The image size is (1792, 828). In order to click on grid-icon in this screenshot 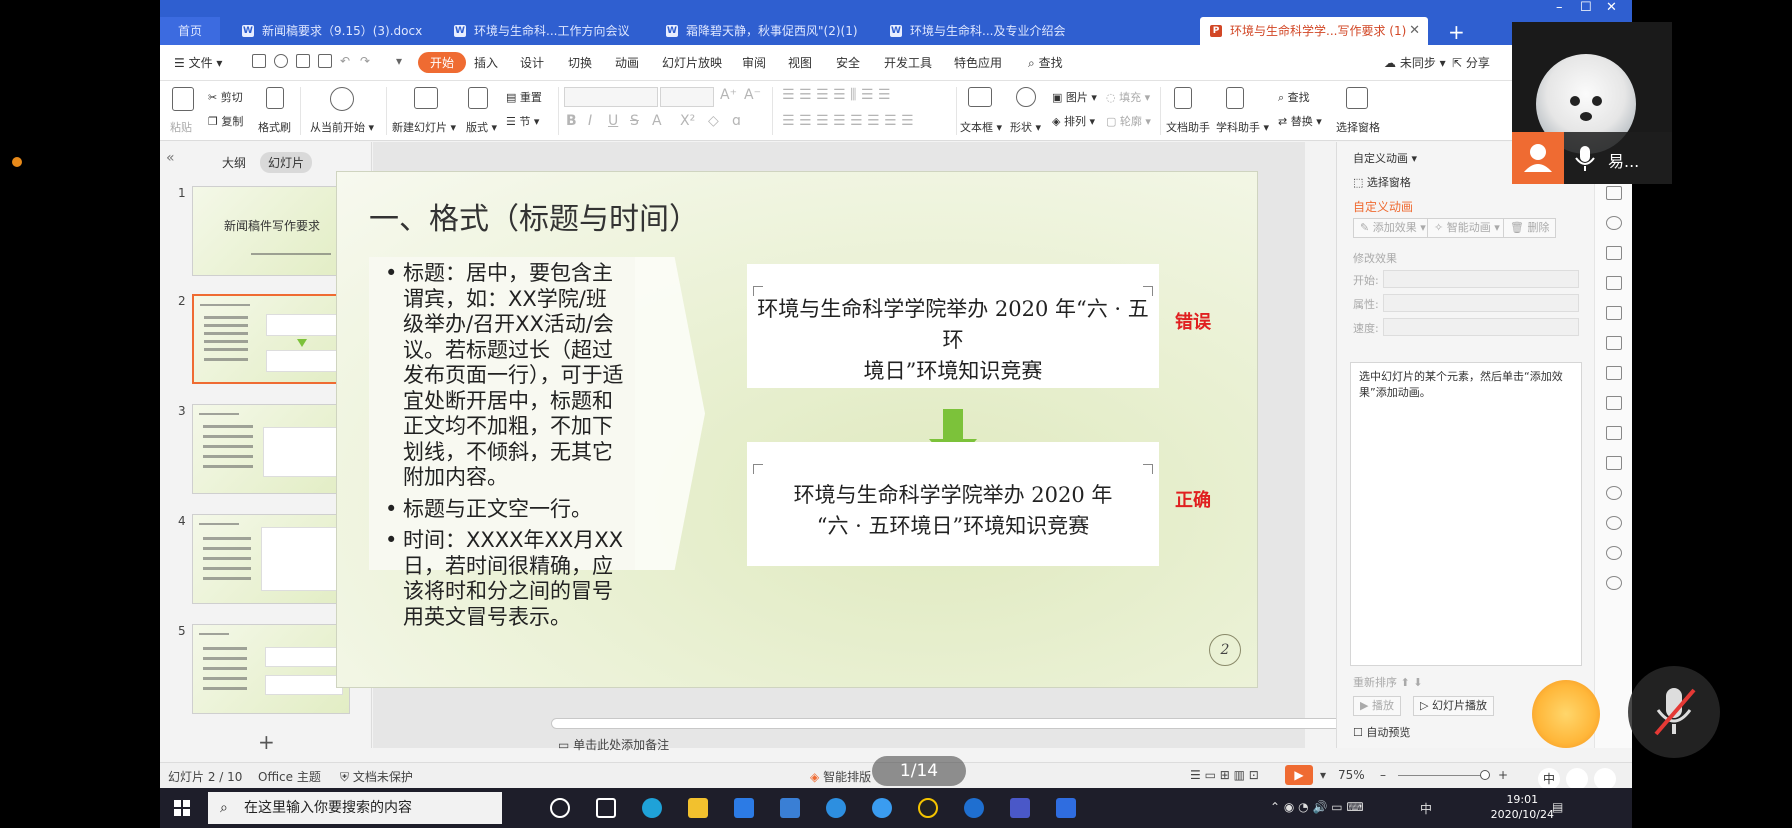, I will do `click(1614, 283)`.